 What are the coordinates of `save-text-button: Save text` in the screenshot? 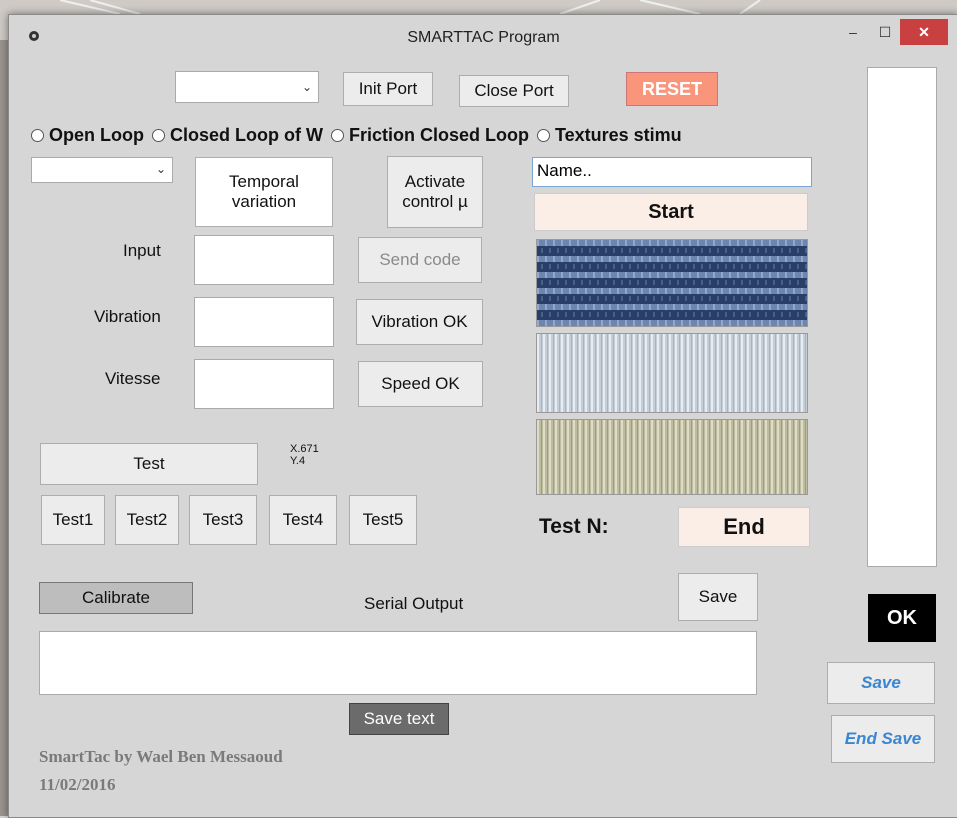 It's located at (399, 719).